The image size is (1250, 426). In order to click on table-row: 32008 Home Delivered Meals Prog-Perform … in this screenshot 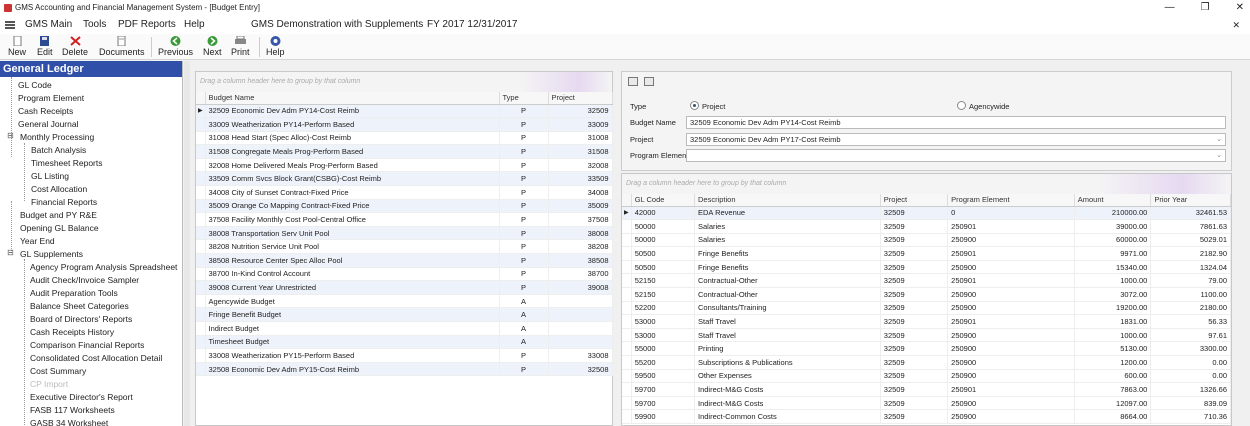, I will do `click(404, 165)`.